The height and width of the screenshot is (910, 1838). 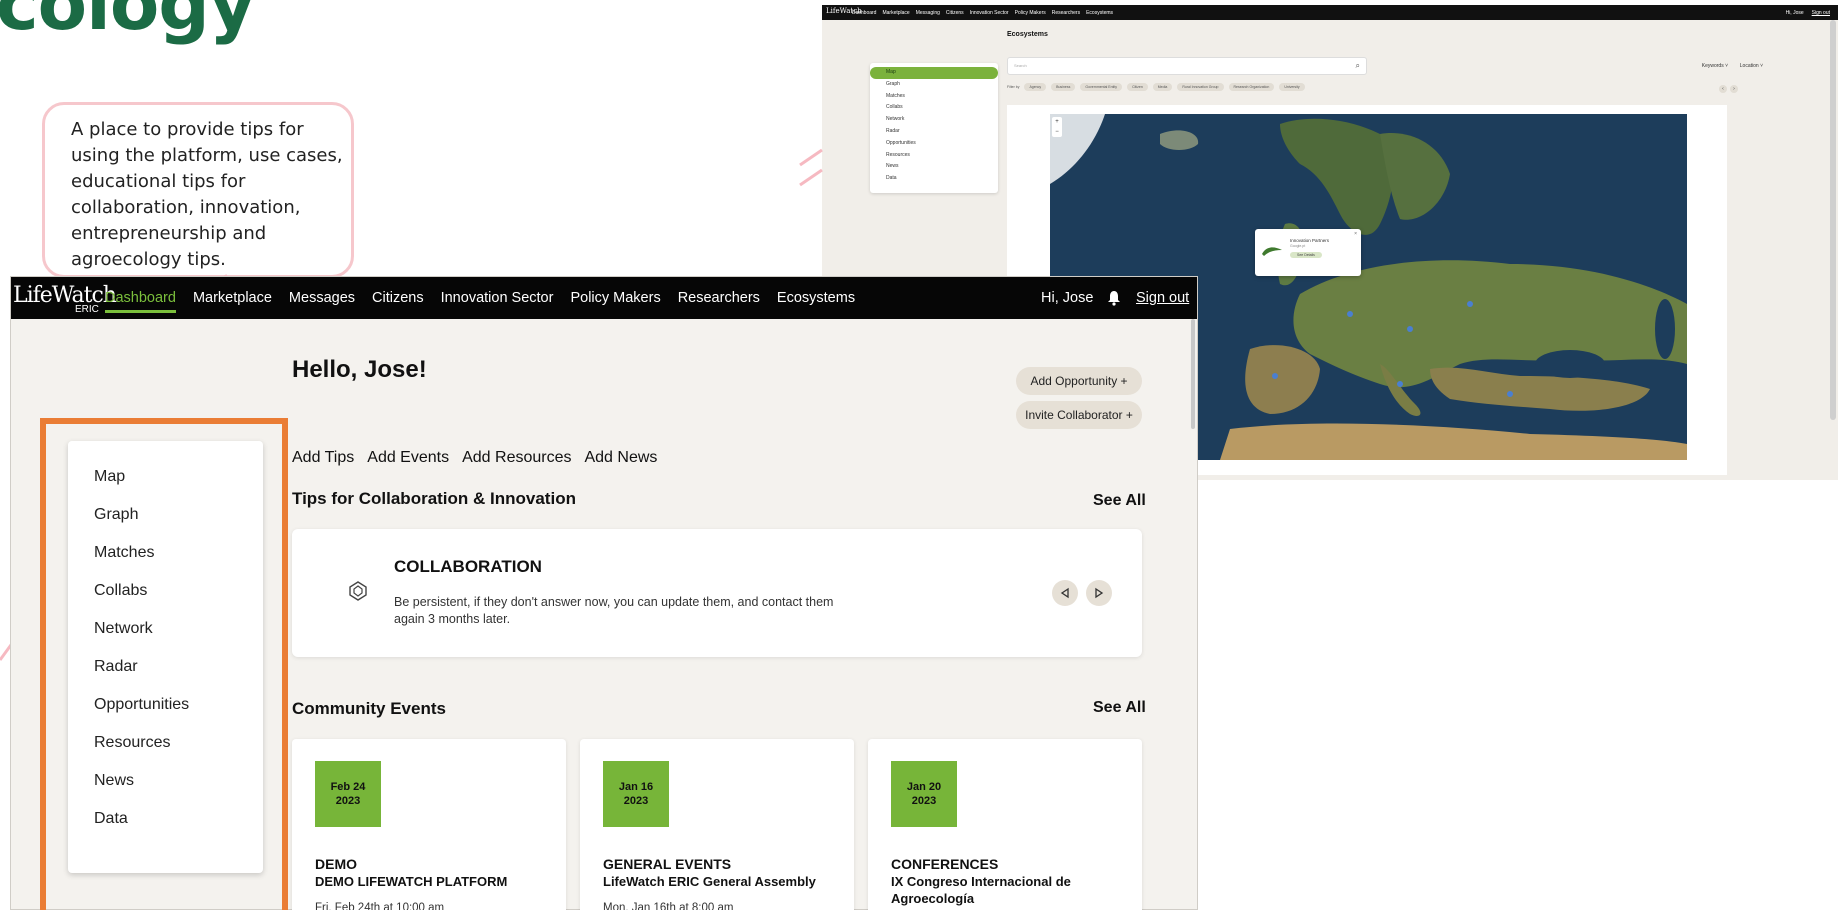 What do you see at coordinates (323, 458) in the screenshot?
I see `add-tips-link: Add Tips` at bounding box center [323, 458].